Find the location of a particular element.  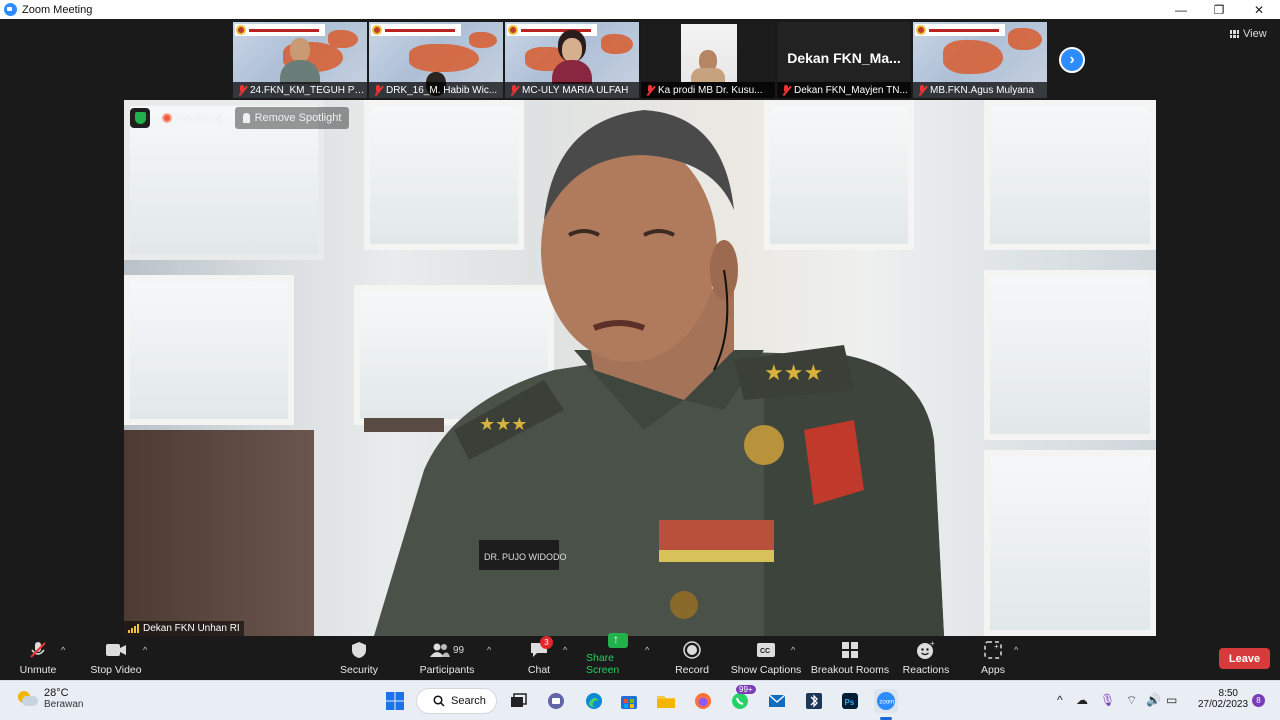

edge-icon is located at coordinates (594, 701).